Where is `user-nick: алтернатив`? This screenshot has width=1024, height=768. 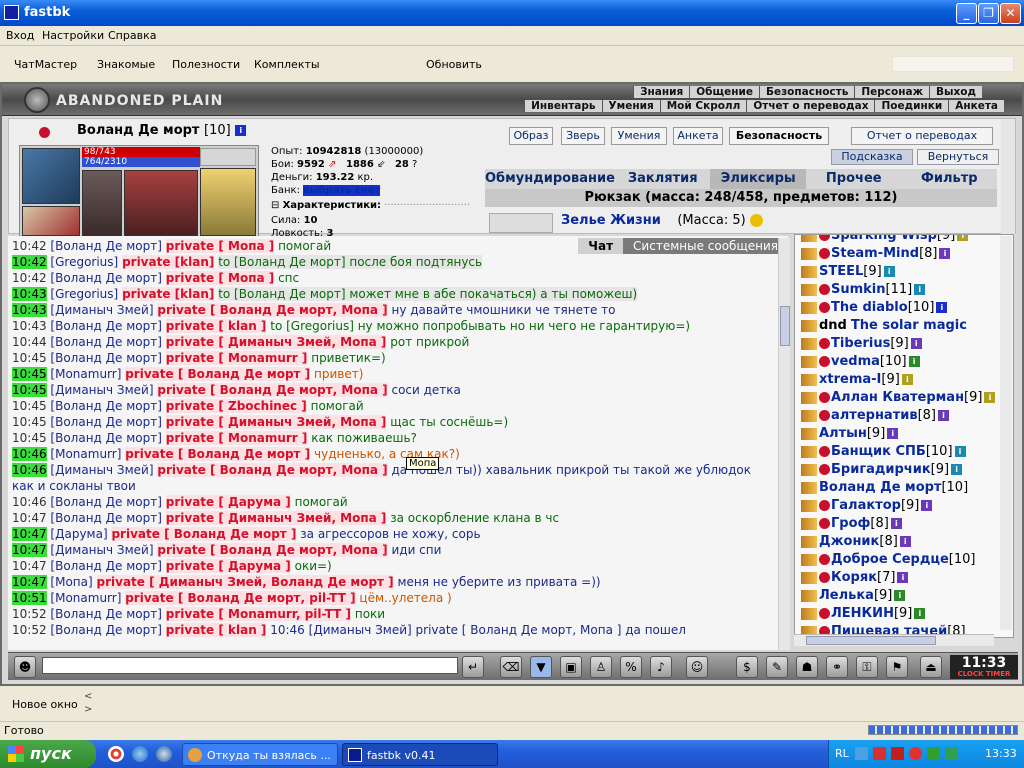
user-nick: алтернатив is located at coordinates (874, 415).